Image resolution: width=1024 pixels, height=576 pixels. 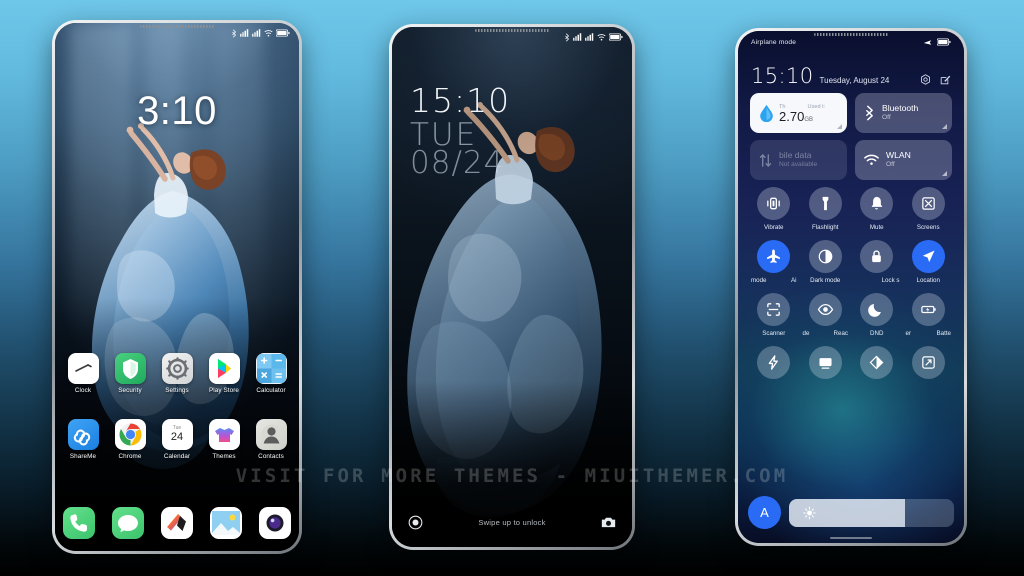 What do you see at coordinates (224, 368) in the screenshot?
I see `play-store-icon` at bounding box center [224, 368].